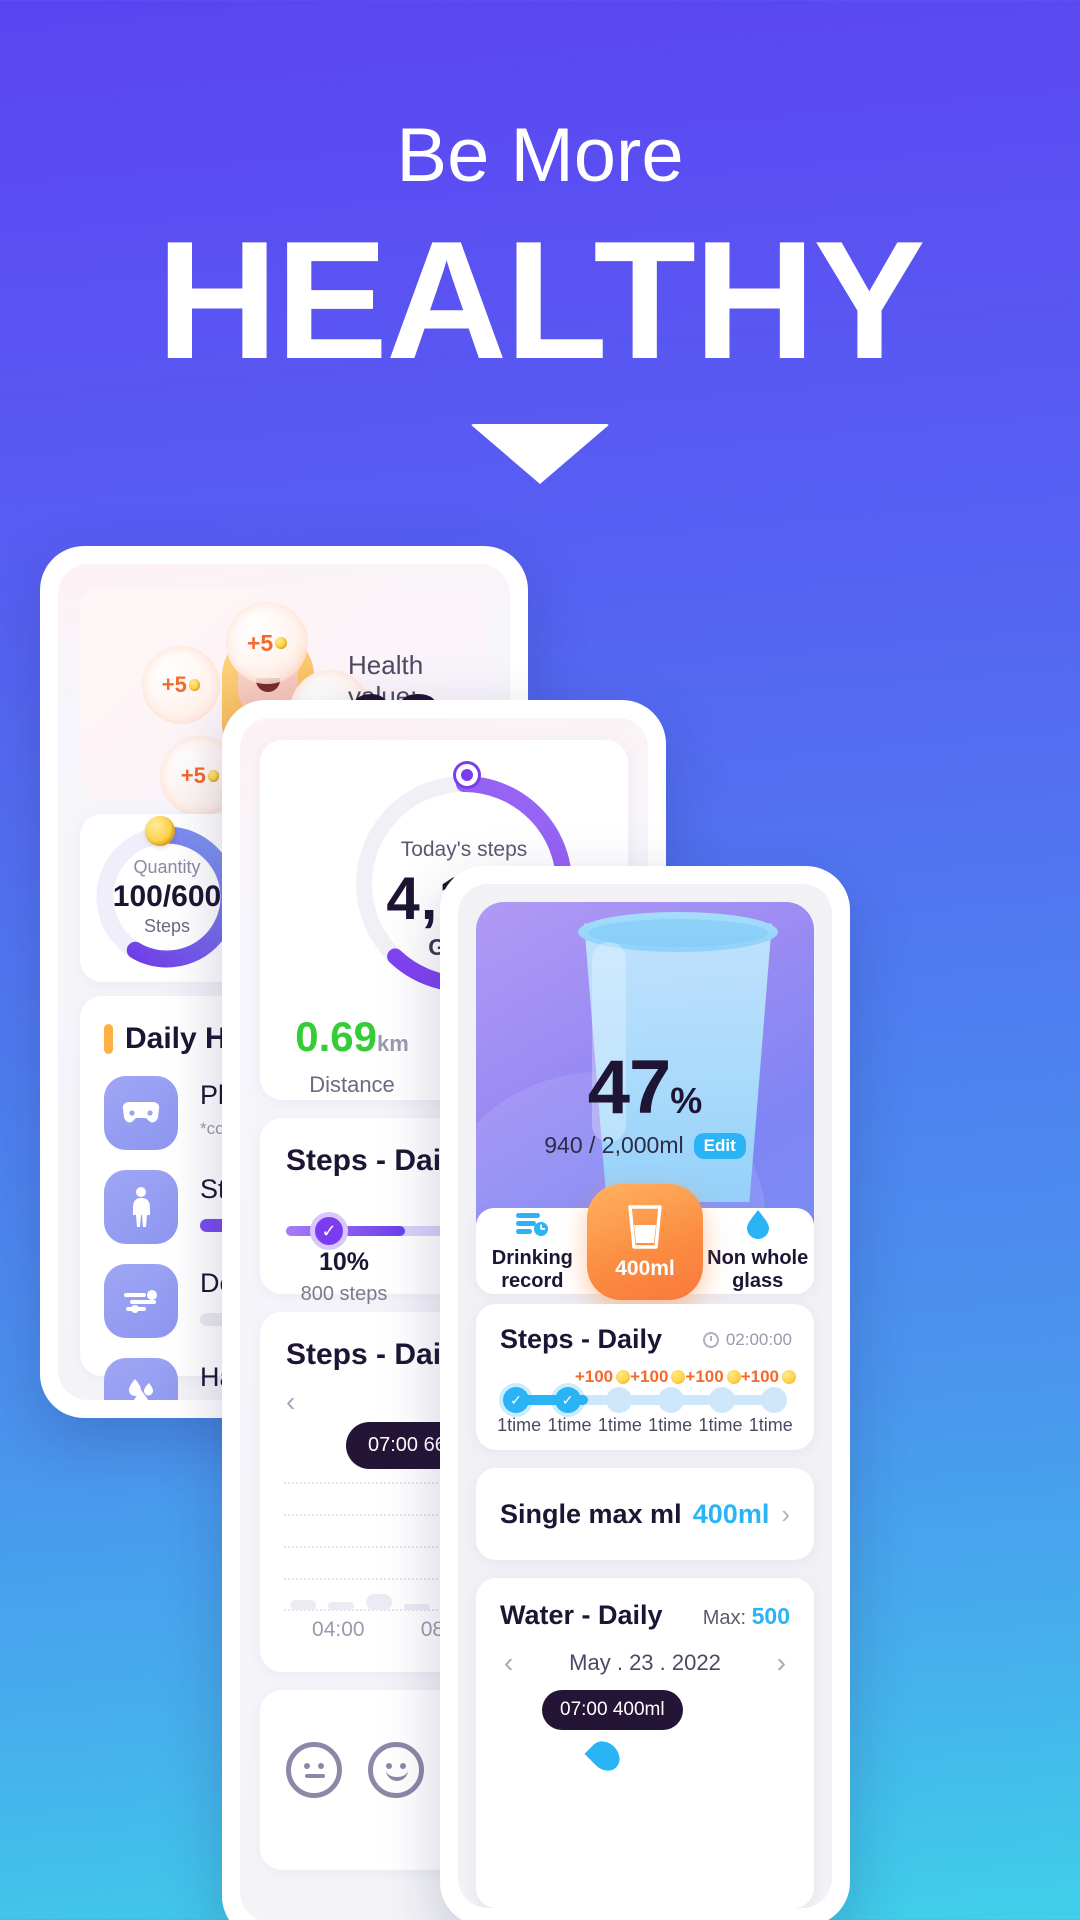 The height and width of the screenshot is (1920, 1080). Describe the element at coordinates (686, 1100) in the screenshot. I see `water-percent-sign: %` at that location.